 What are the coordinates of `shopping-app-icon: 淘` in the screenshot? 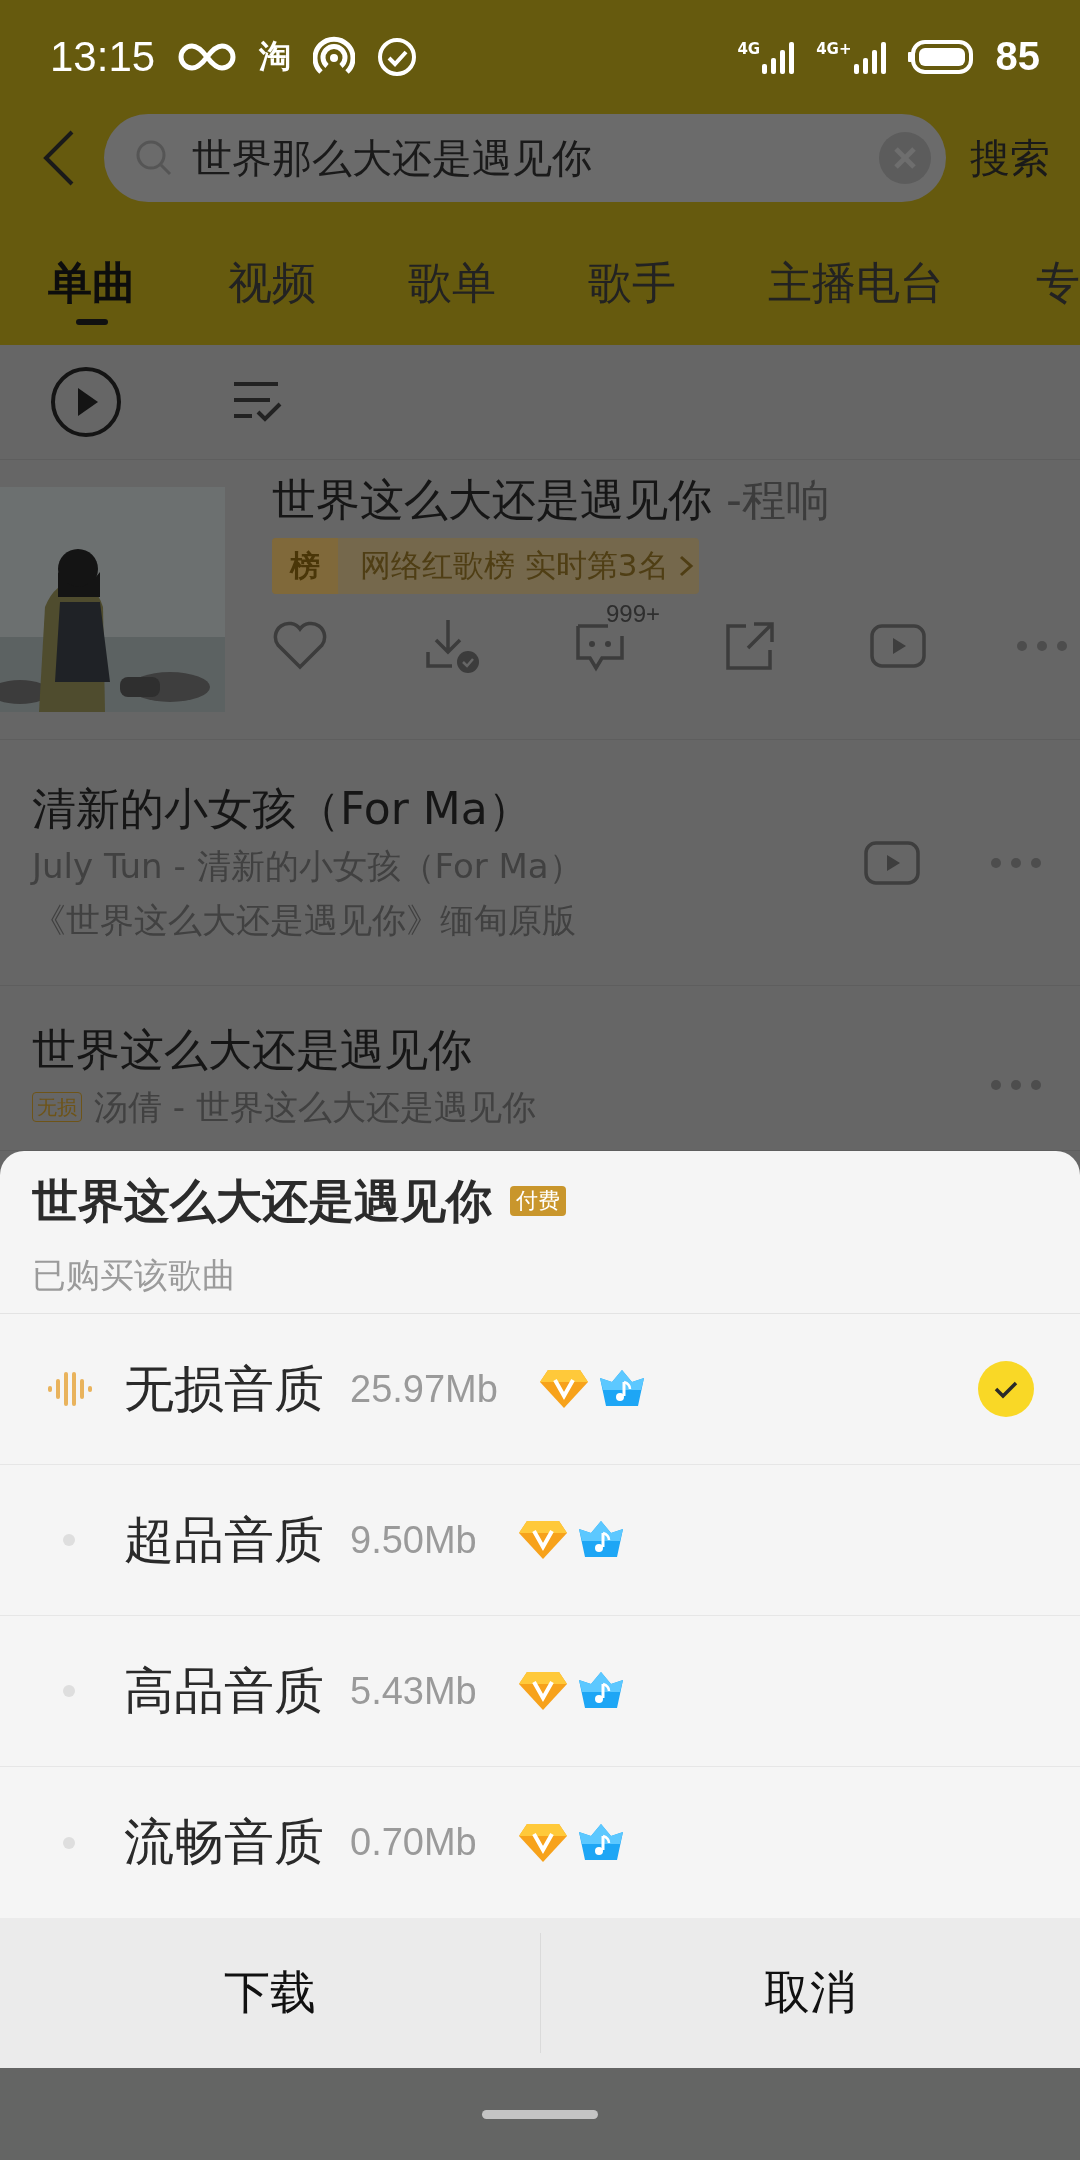 It's located at (275, 56).